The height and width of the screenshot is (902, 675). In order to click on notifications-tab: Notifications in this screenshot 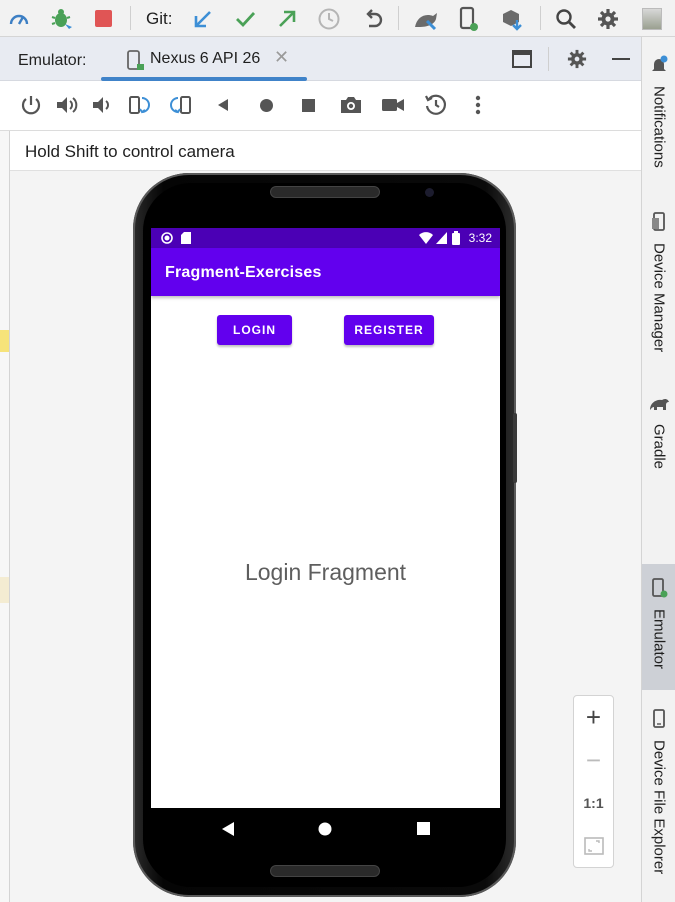, I will do `click(658, 111)`.